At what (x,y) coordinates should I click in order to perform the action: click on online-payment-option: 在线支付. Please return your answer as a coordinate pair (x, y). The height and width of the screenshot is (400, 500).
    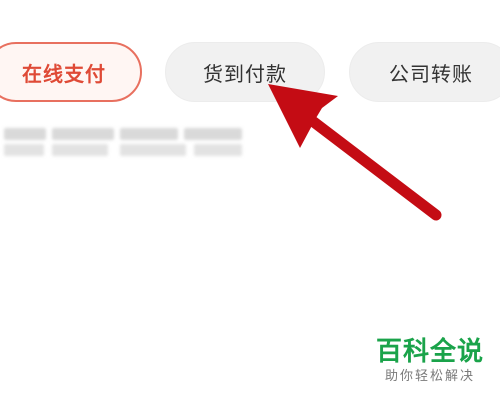
    Looking at the image, I should click on (71, 72).